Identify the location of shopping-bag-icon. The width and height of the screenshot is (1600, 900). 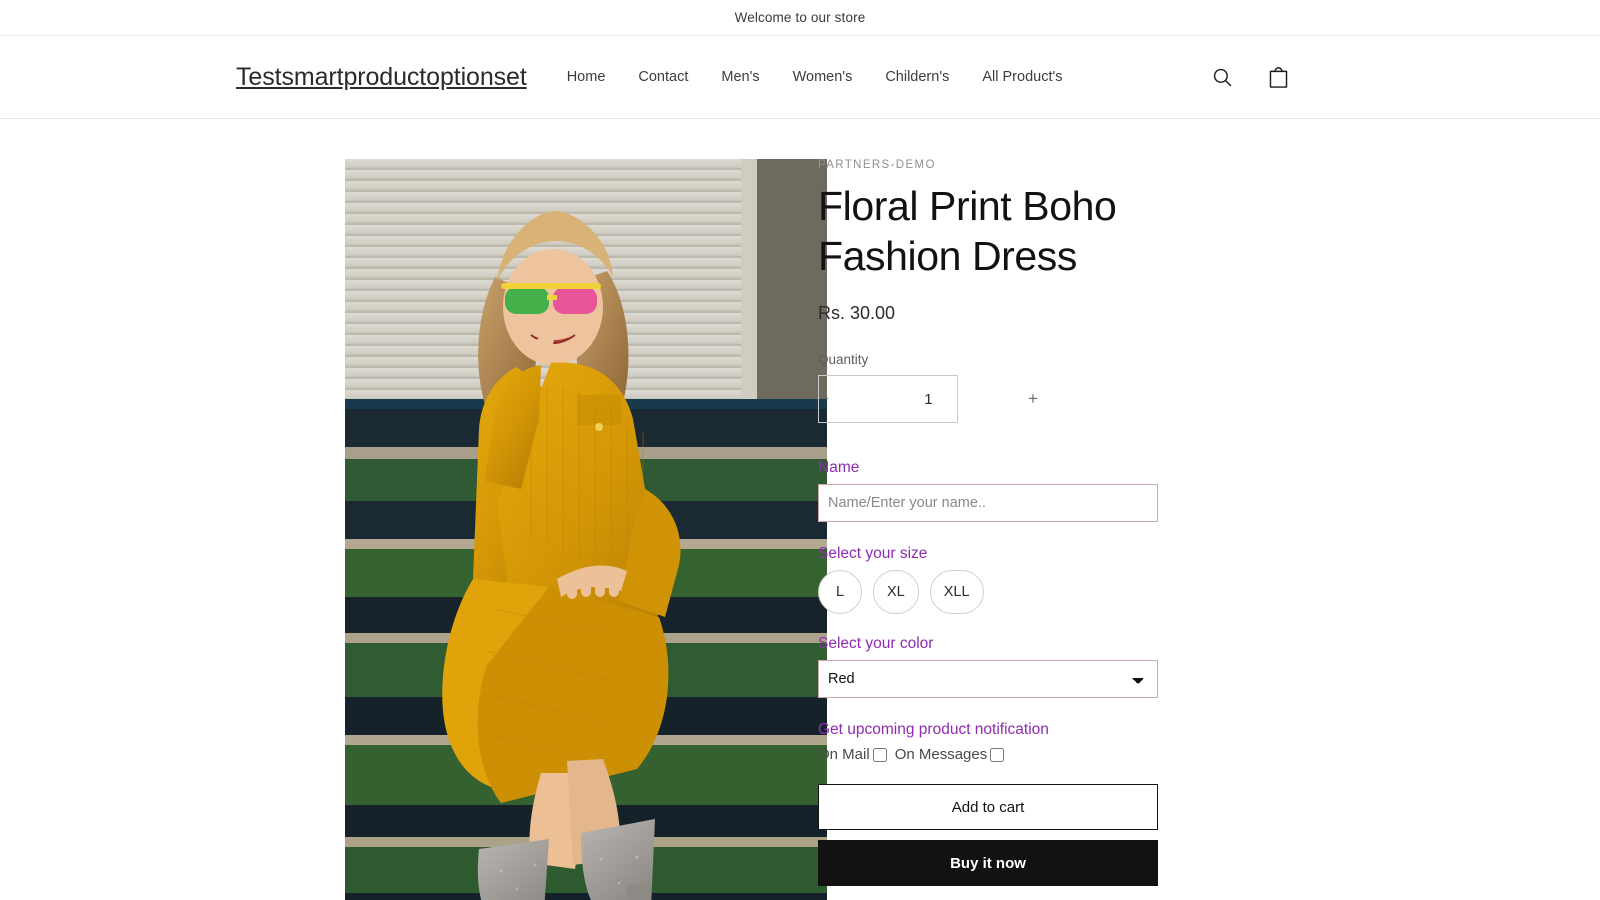
(1278, 77).